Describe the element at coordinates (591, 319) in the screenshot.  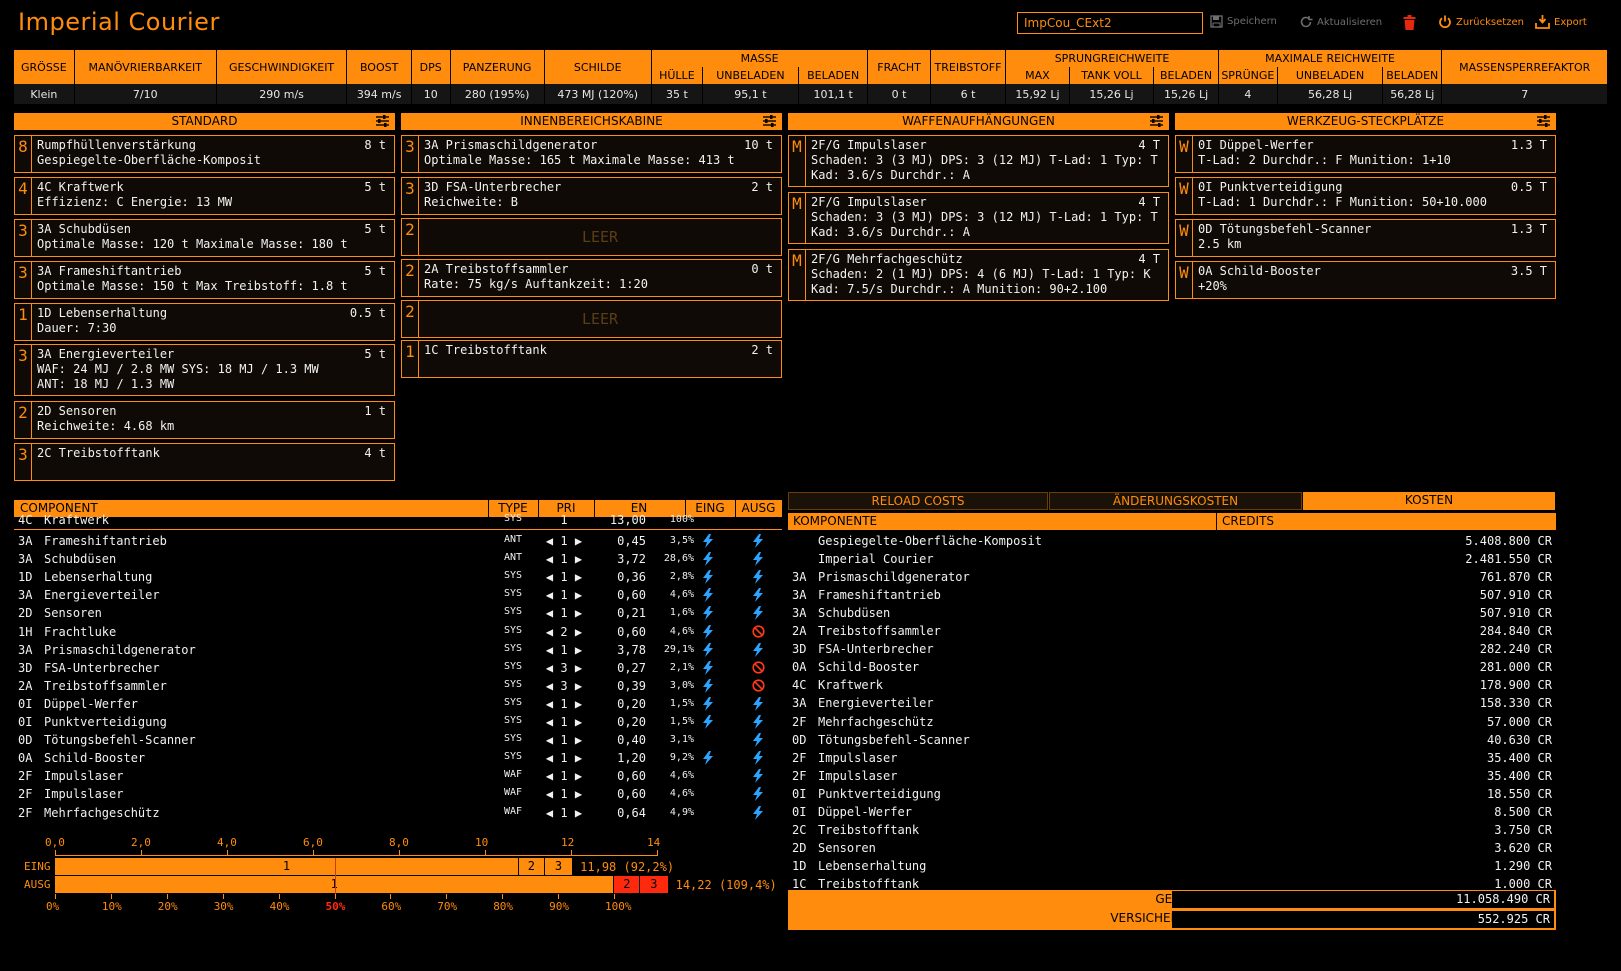
I see `slot-internal-4: 2 LEER` at that location.